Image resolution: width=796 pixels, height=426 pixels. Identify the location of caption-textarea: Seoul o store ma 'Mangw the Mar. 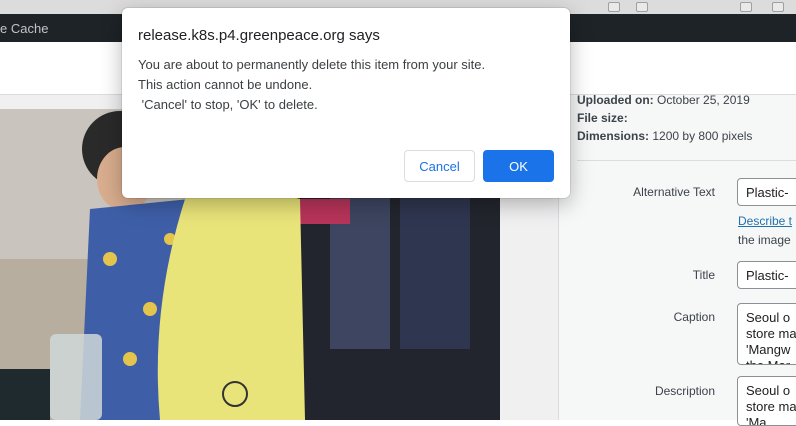
(766, 334).